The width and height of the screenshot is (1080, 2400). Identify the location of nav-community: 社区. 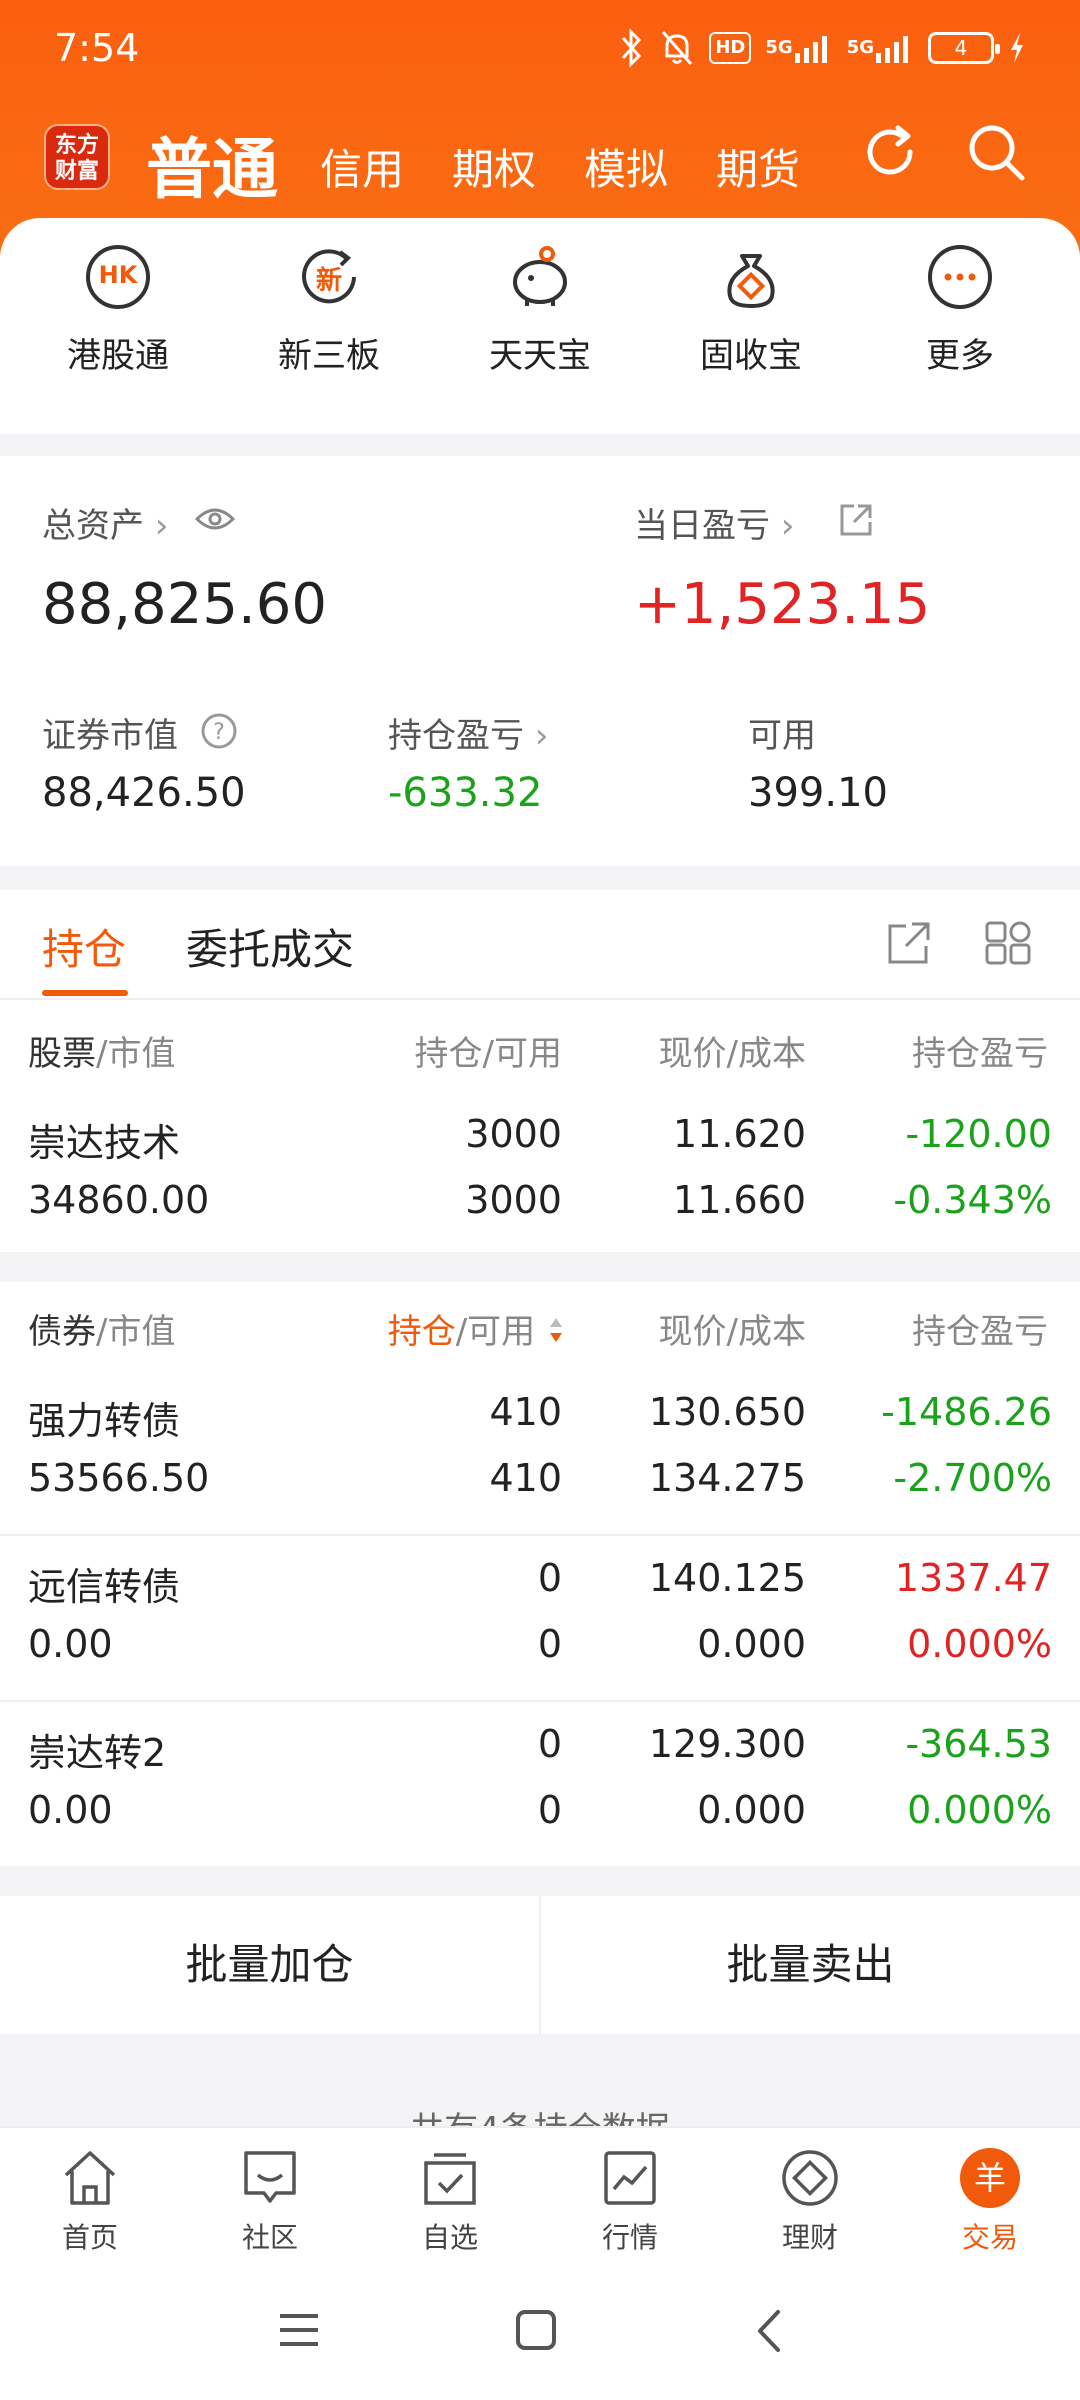
(270, 2201).